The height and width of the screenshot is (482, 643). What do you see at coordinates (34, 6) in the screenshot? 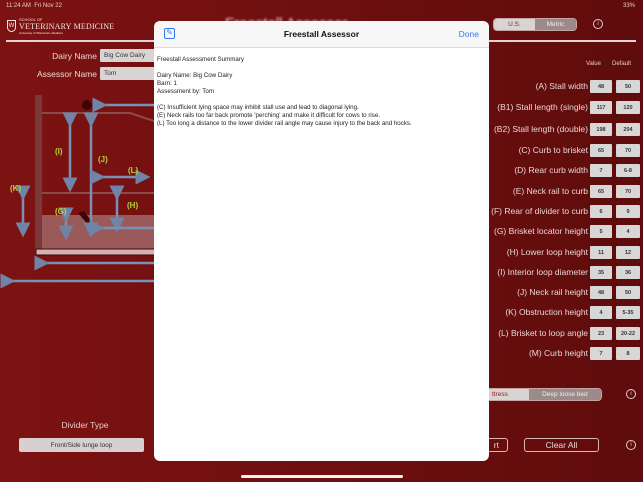
I see `status-time: 11:24 AM Fri Nov 22` at bounding box center [34, 6].